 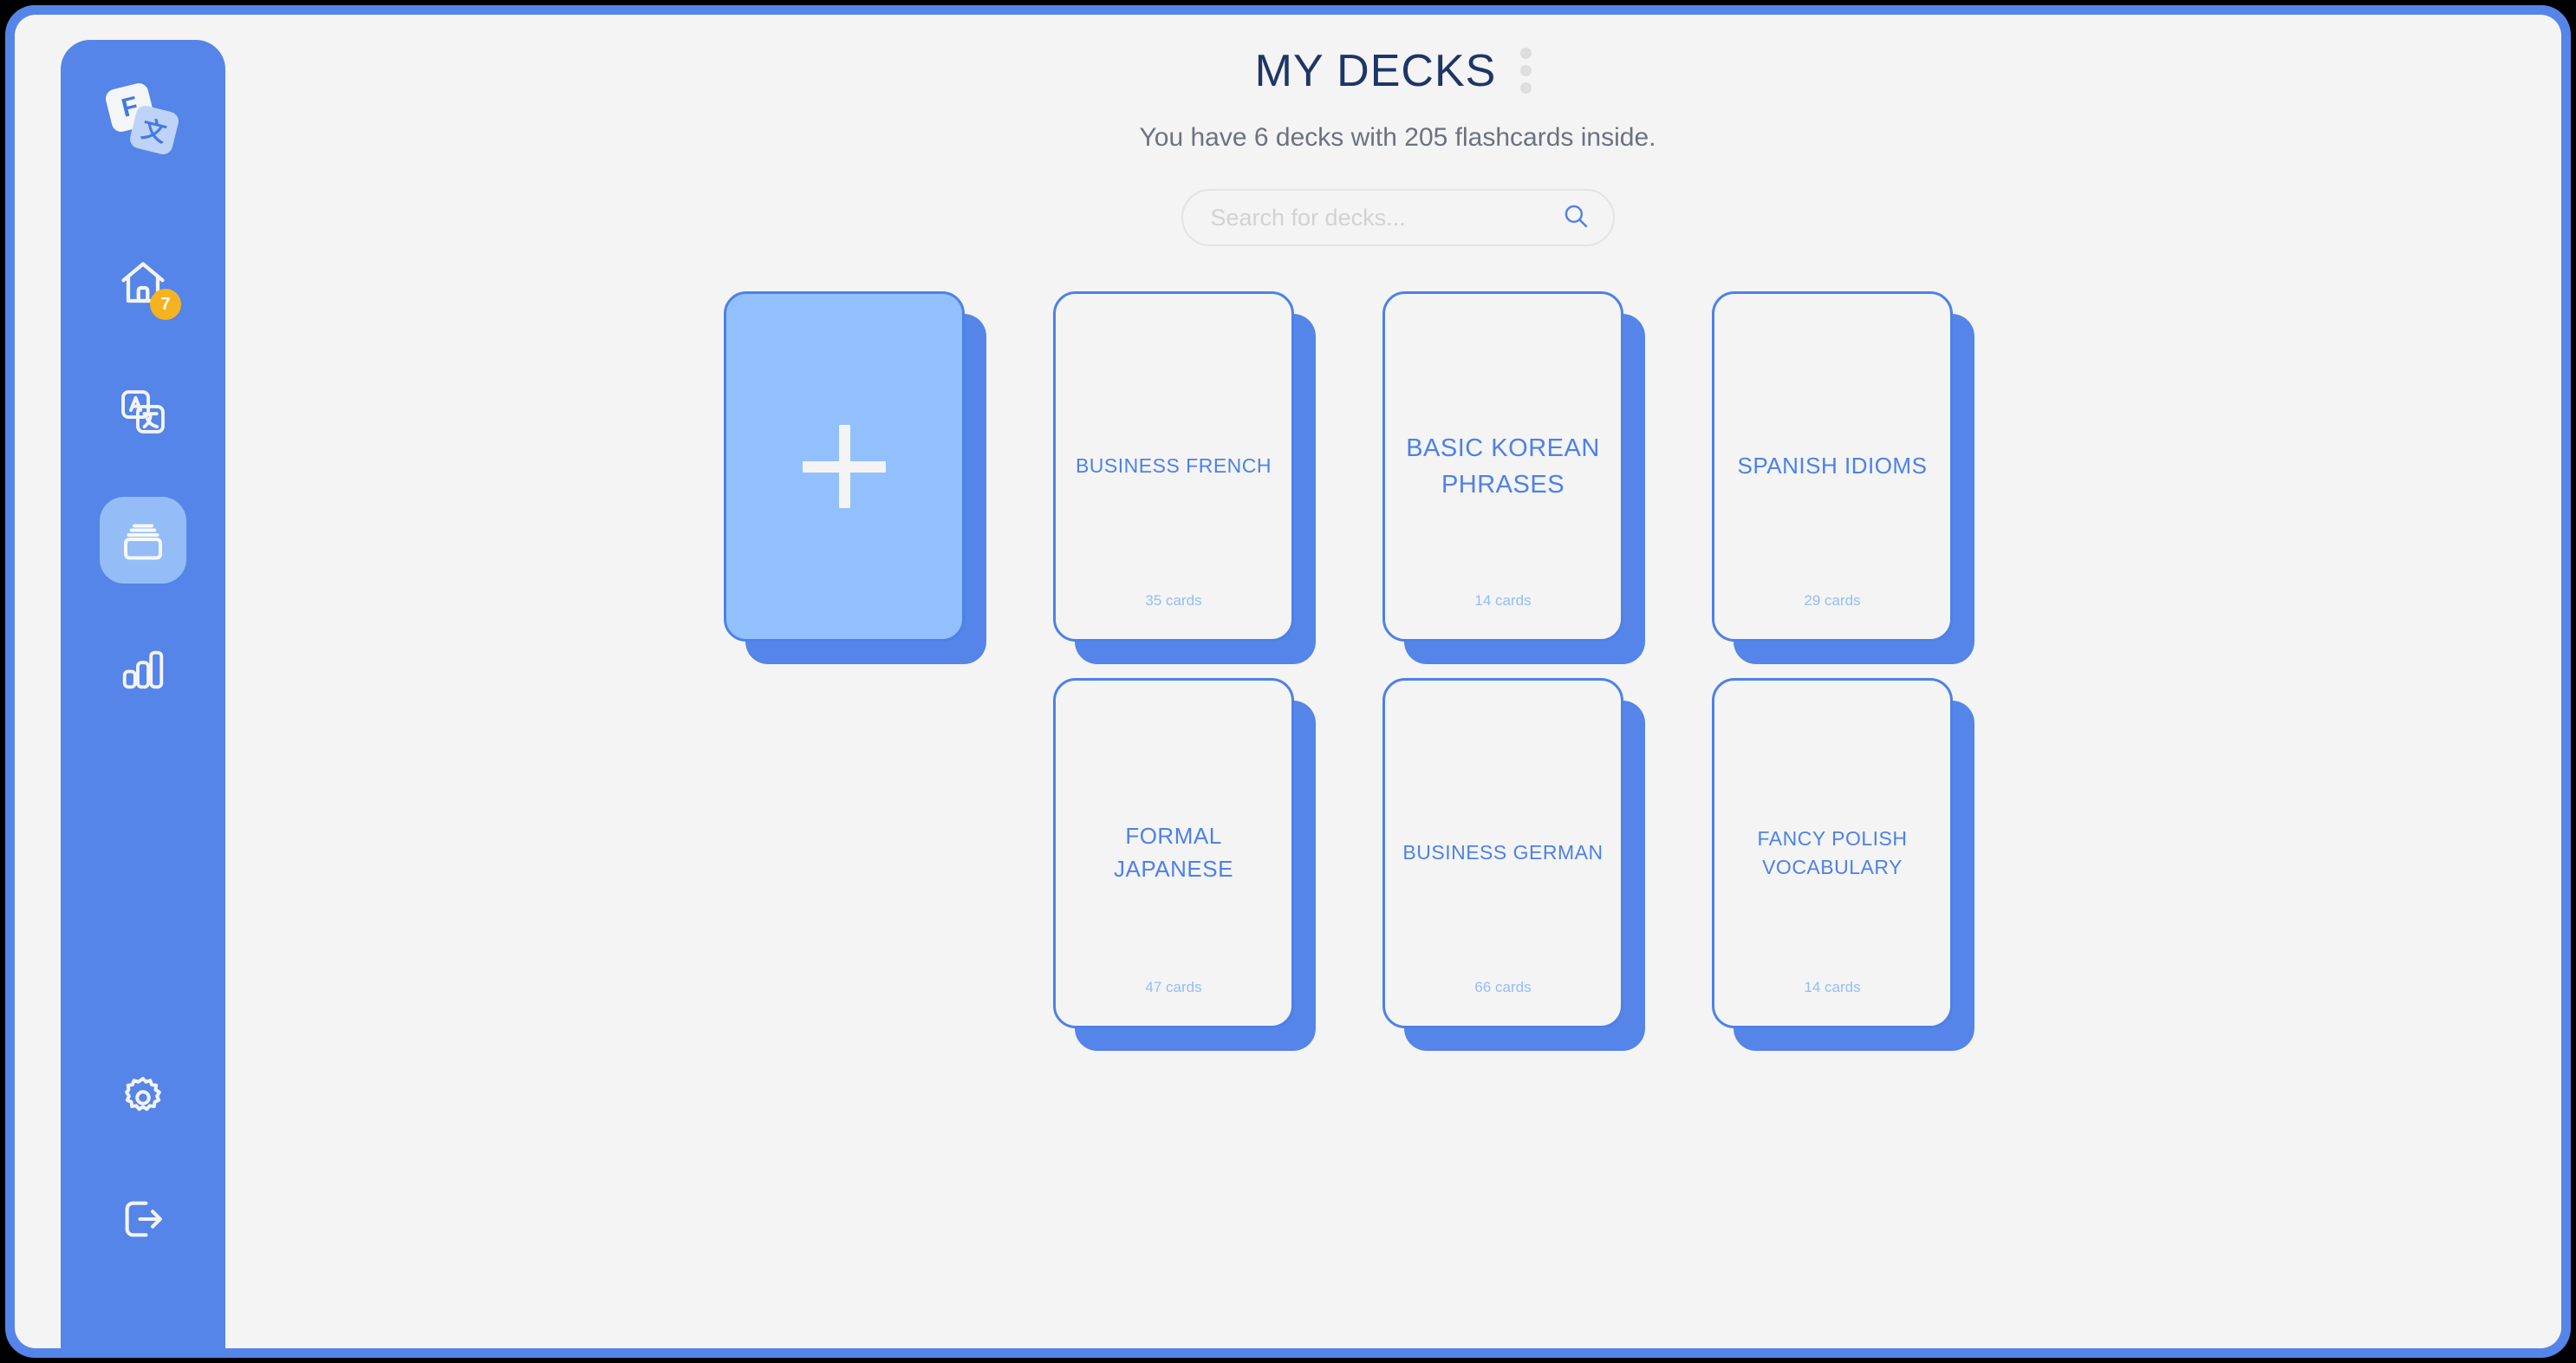 I want to click on sidebar-item-home: 7, so click(x=143, y=284).